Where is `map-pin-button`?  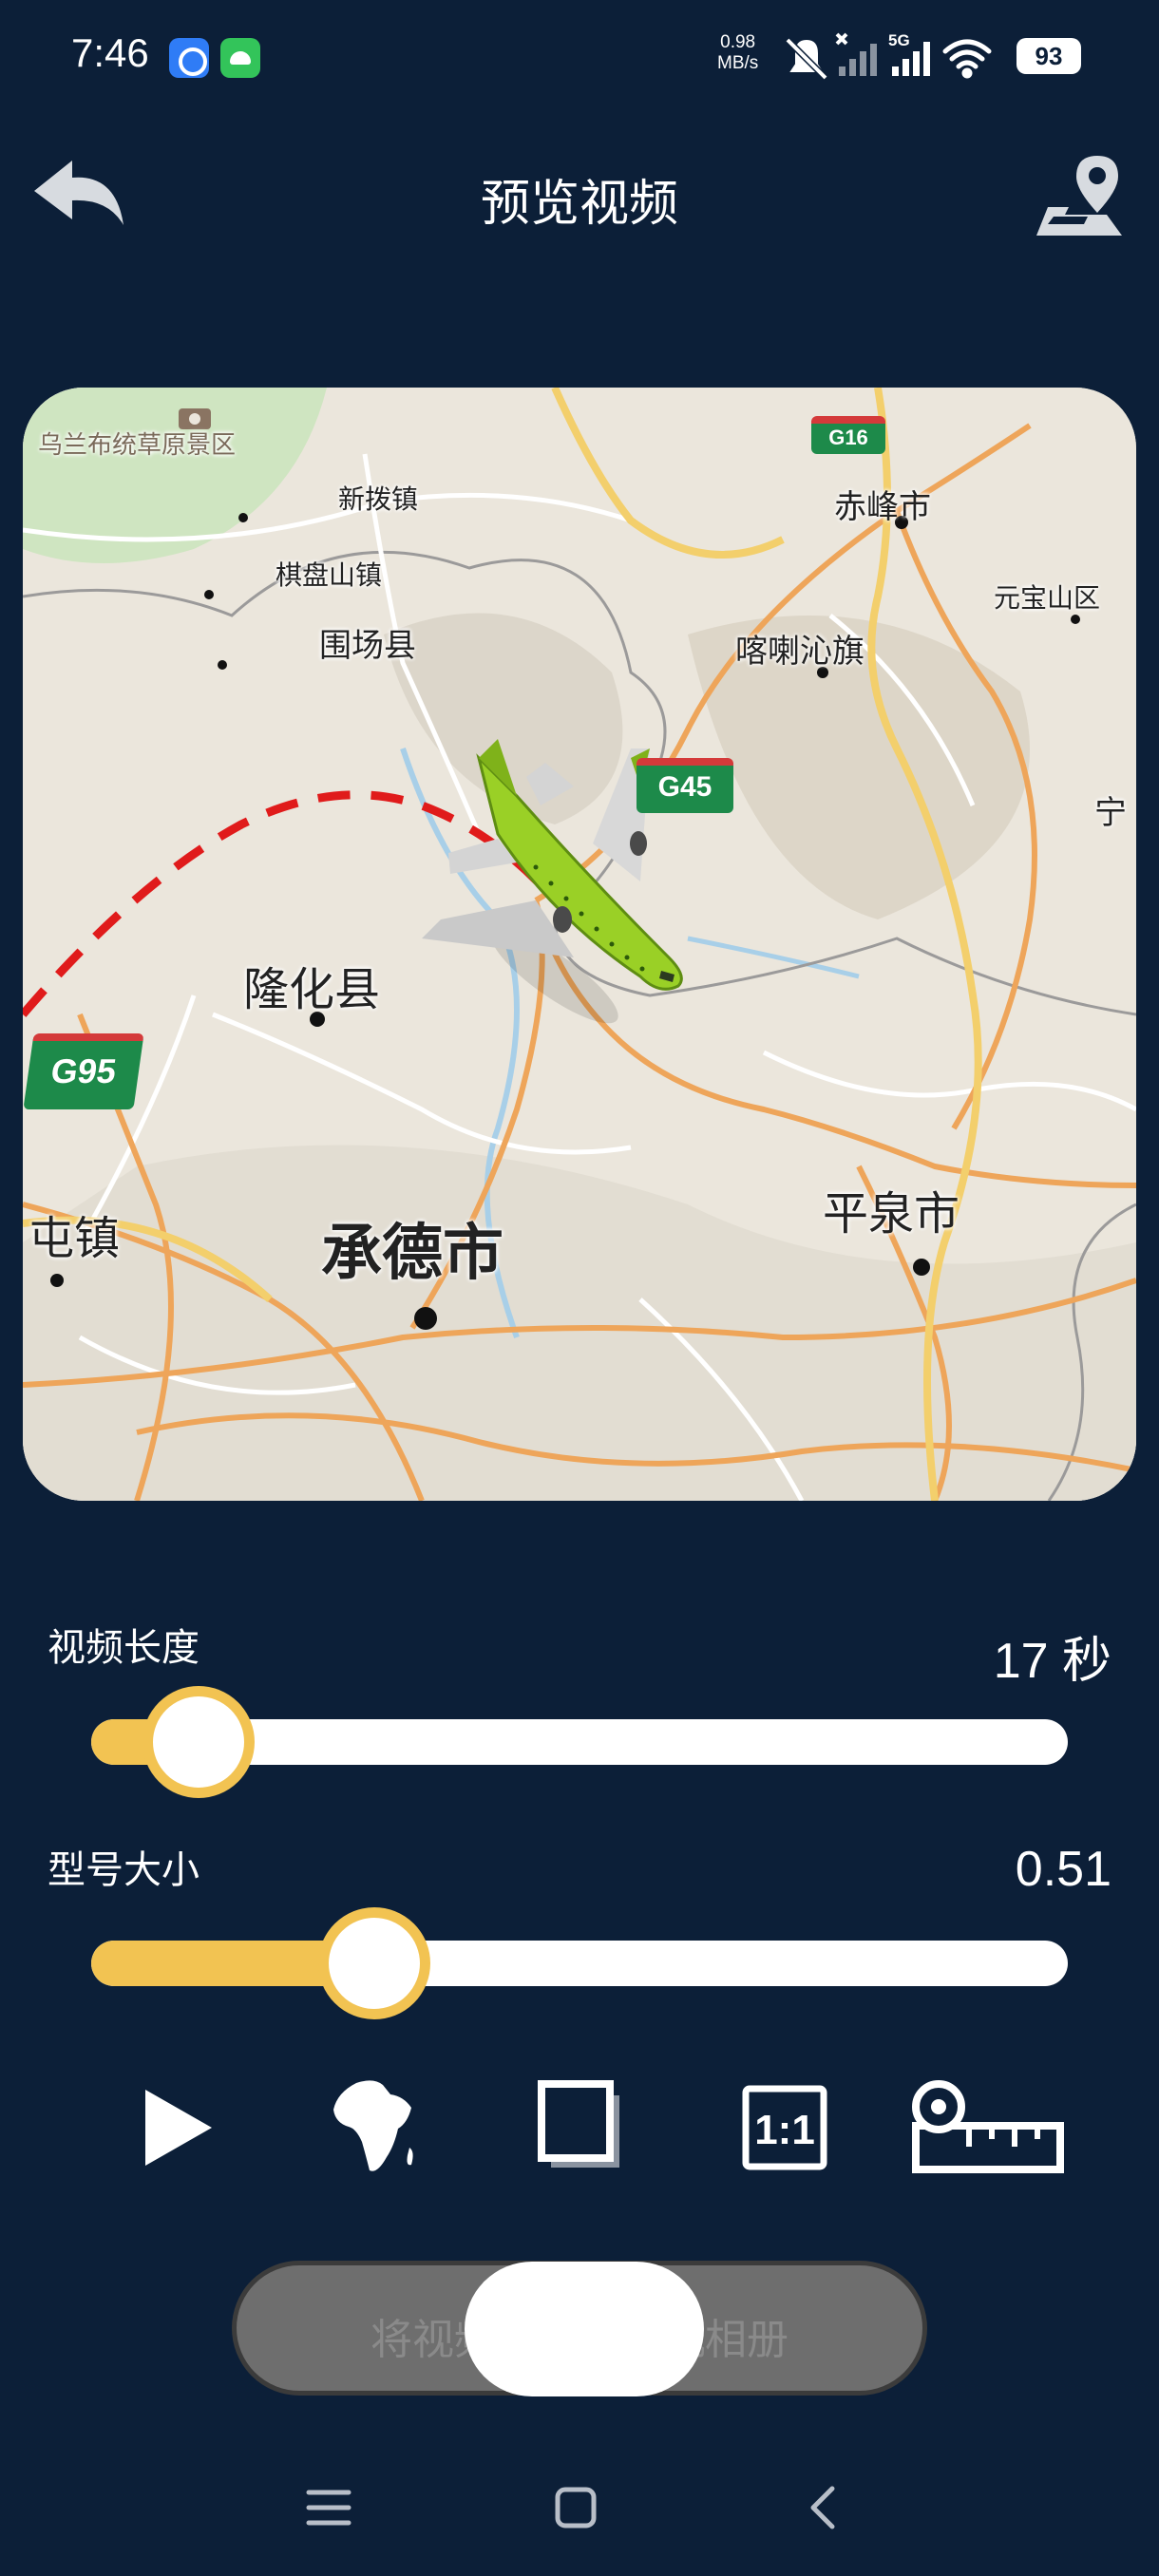 map-pin-button is located at coordinates (1078, 197).